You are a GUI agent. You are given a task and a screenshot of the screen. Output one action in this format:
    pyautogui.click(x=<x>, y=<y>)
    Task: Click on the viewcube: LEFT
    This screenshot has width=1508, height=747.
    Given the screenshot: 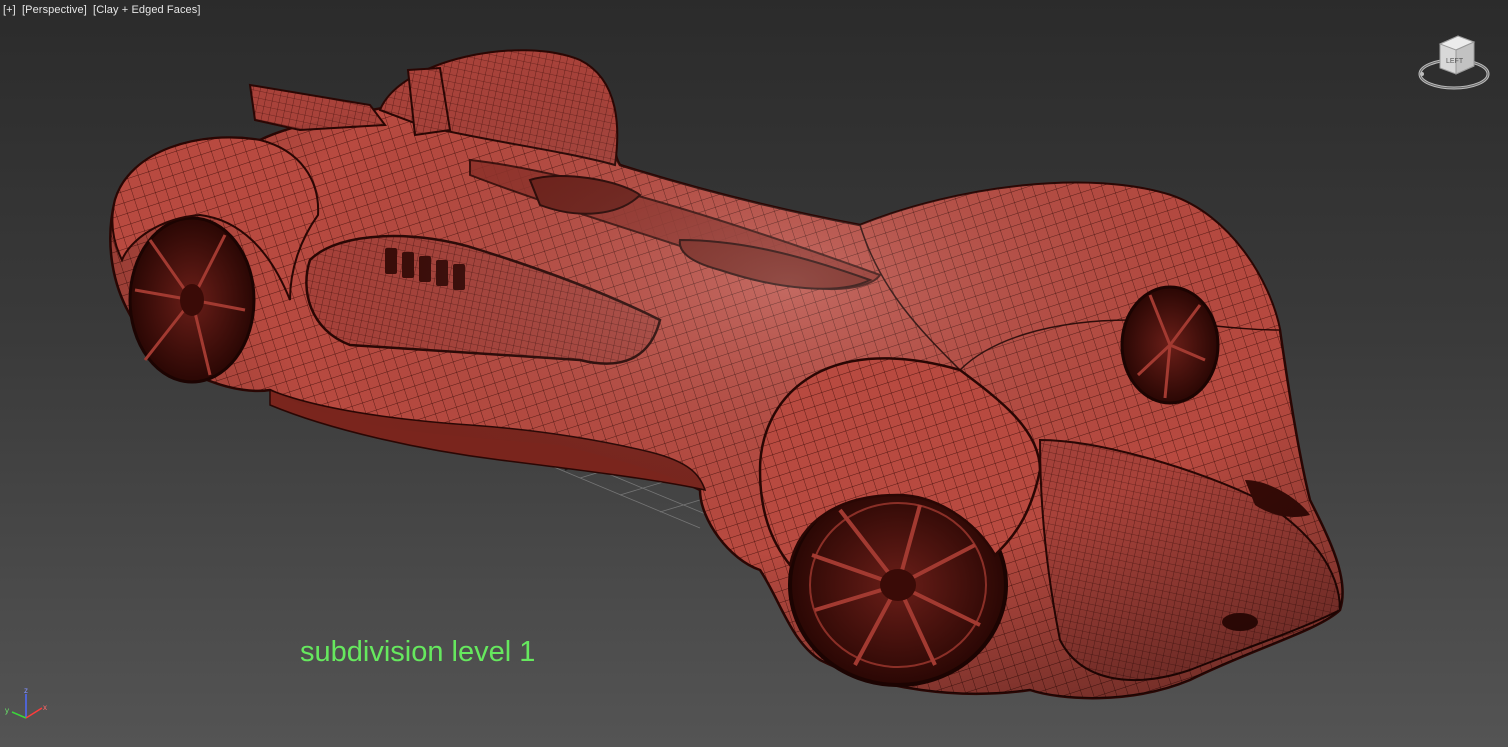 What is the action you would take?
    pyautogui.click(x=1454, y=63)
    